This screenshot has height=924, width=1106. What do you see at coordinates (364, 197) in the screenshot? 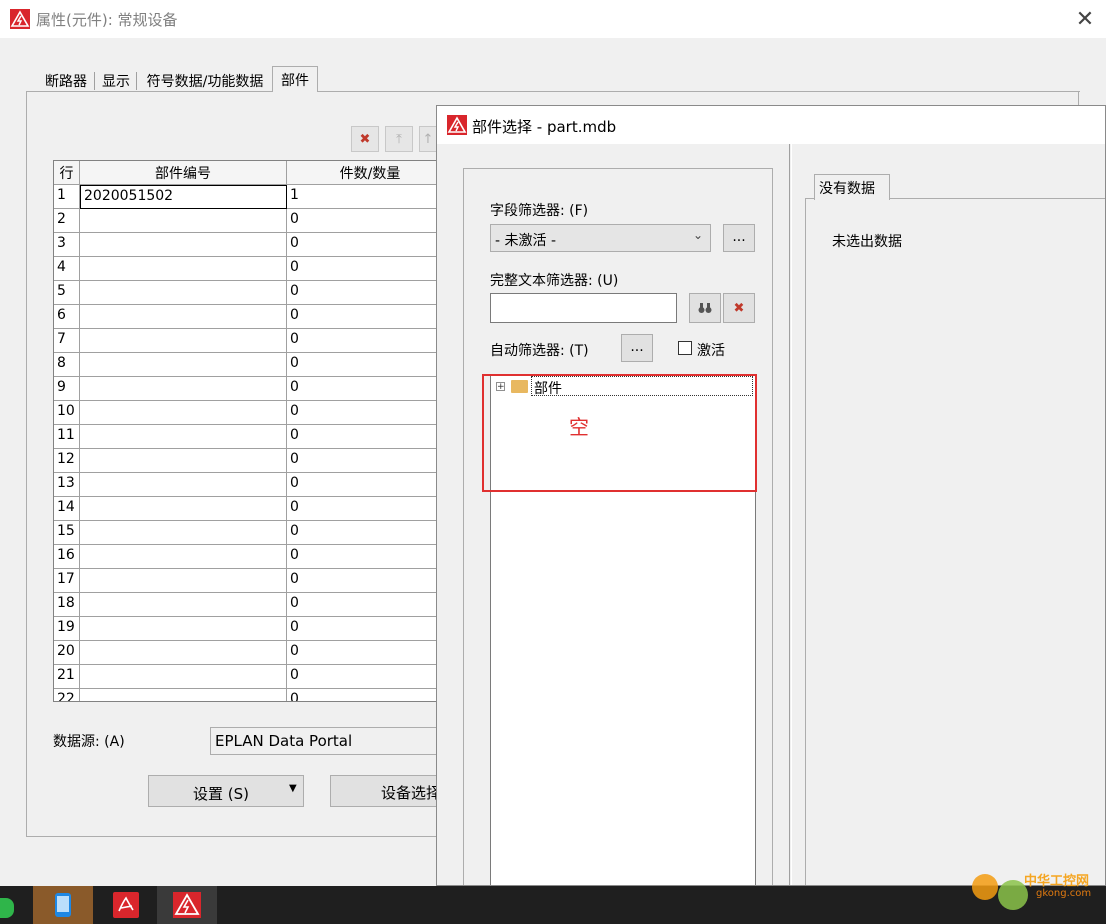
I see `quantity-cell: 1` at bounding box center [364, 197].